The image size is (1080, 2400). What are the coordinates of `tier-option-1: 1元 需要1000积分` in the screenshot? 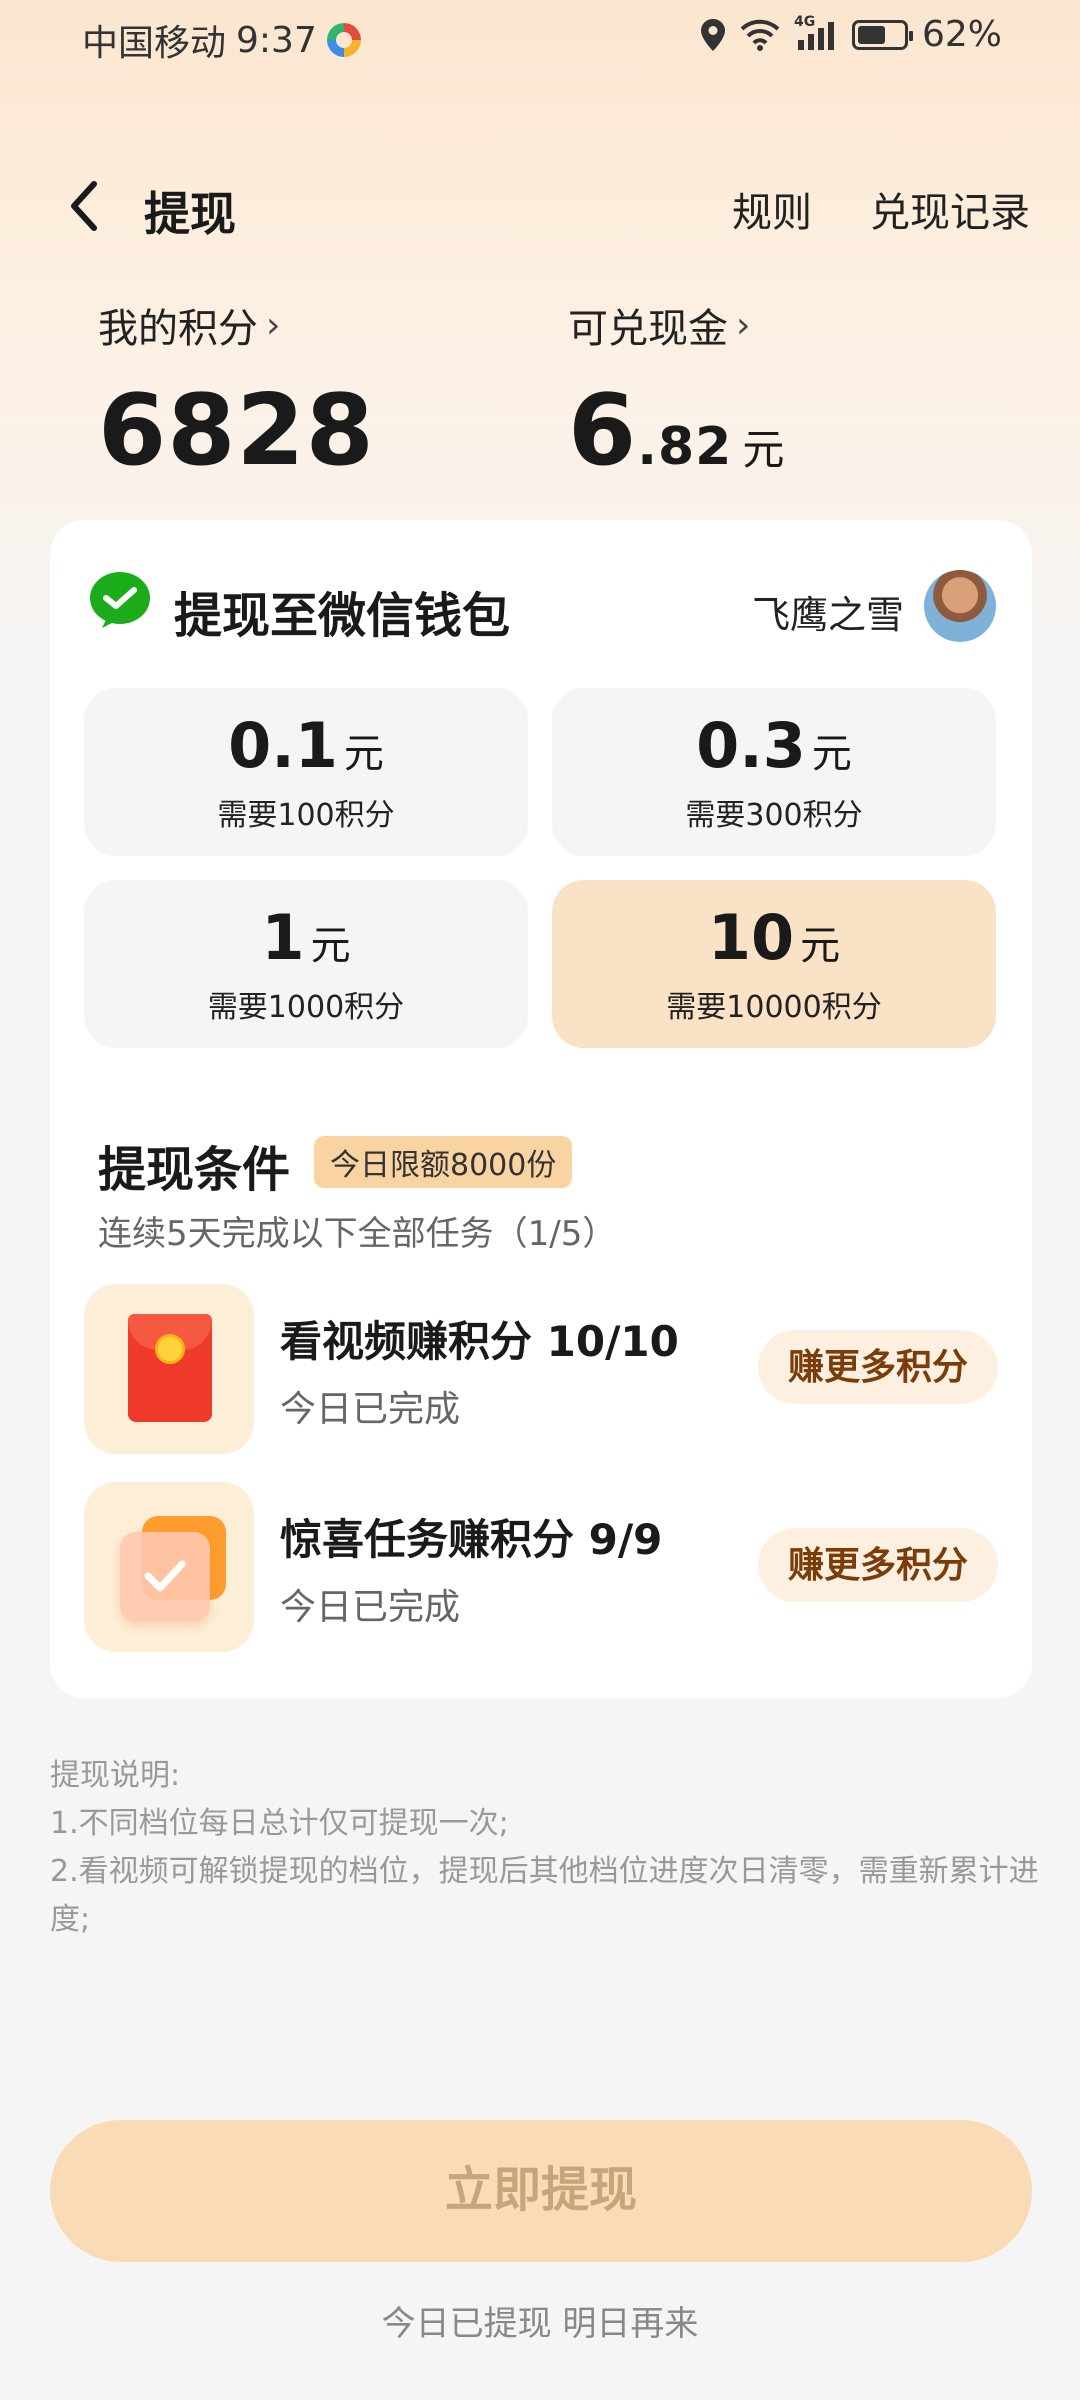 It's located at (306, 964).